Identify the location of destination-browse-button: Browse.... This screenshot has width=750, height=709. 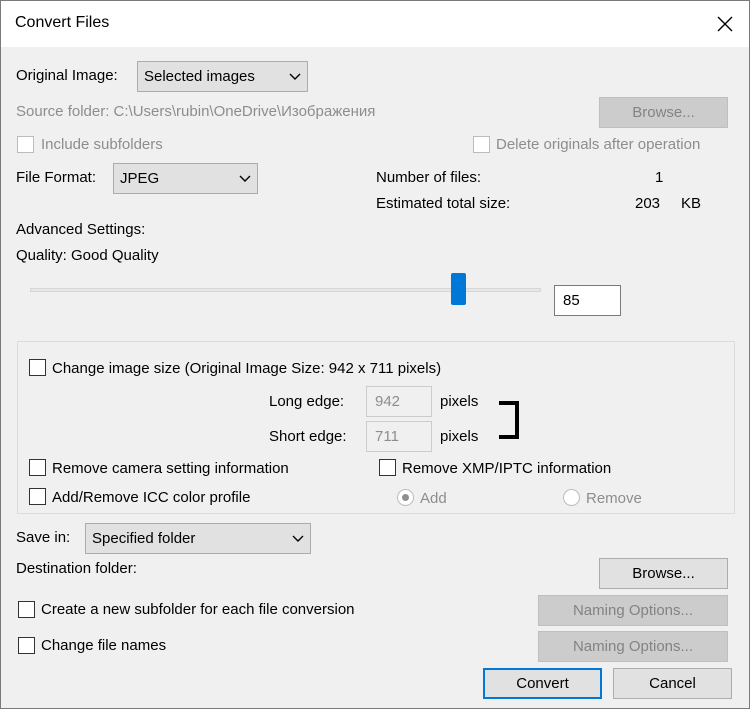
(663, 573).